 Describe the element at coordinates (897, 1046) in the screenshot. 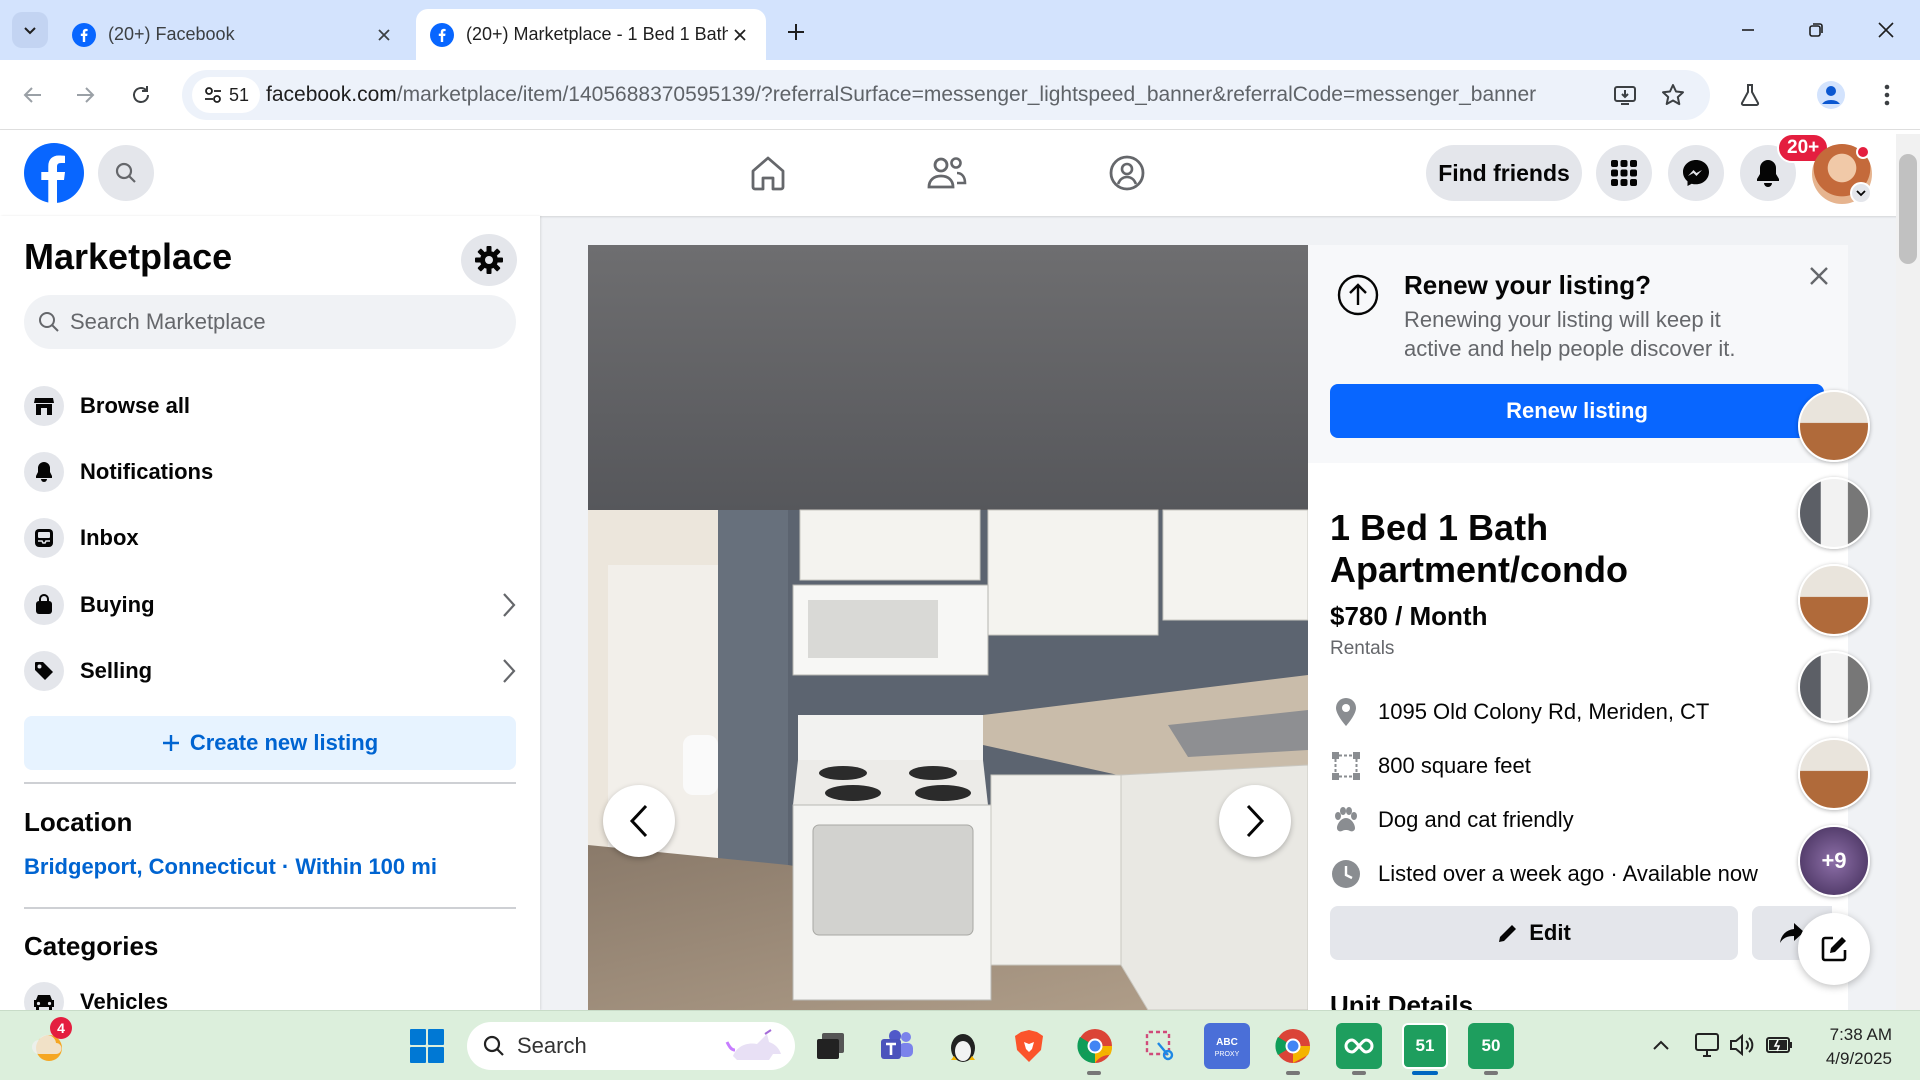

I see `teams-app` at that location.